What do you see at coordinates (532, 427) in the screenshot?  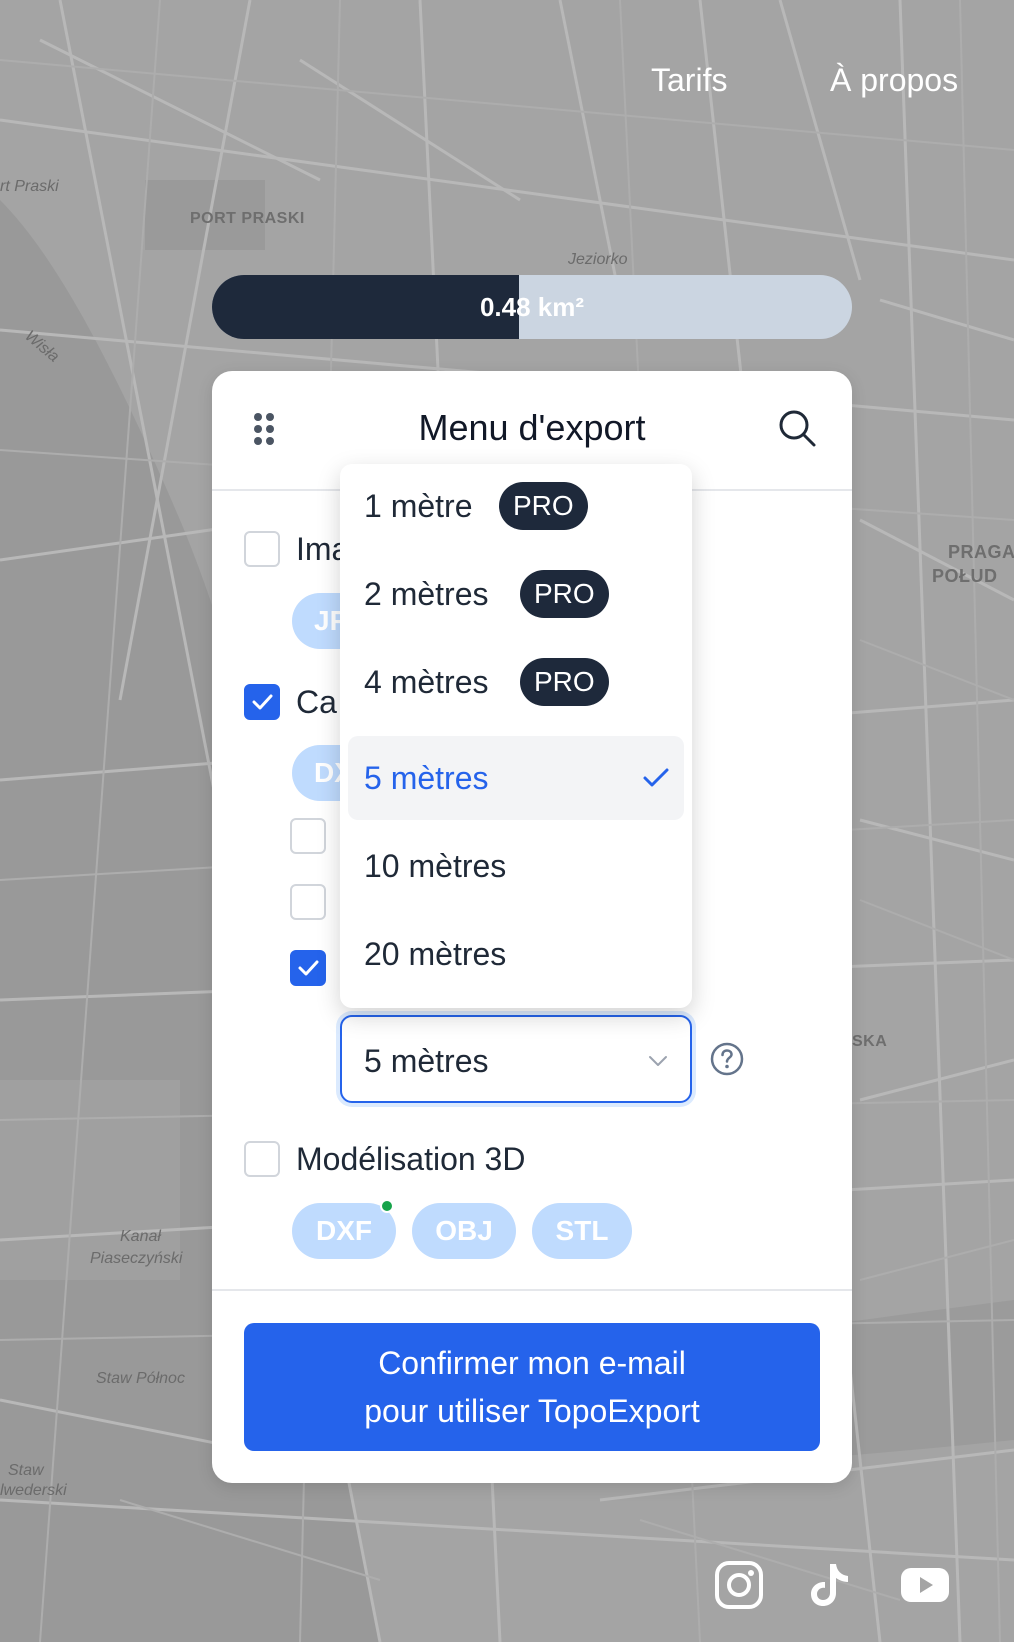 I see `panel-title: Menu d'export` at bounding box center [532, 427].